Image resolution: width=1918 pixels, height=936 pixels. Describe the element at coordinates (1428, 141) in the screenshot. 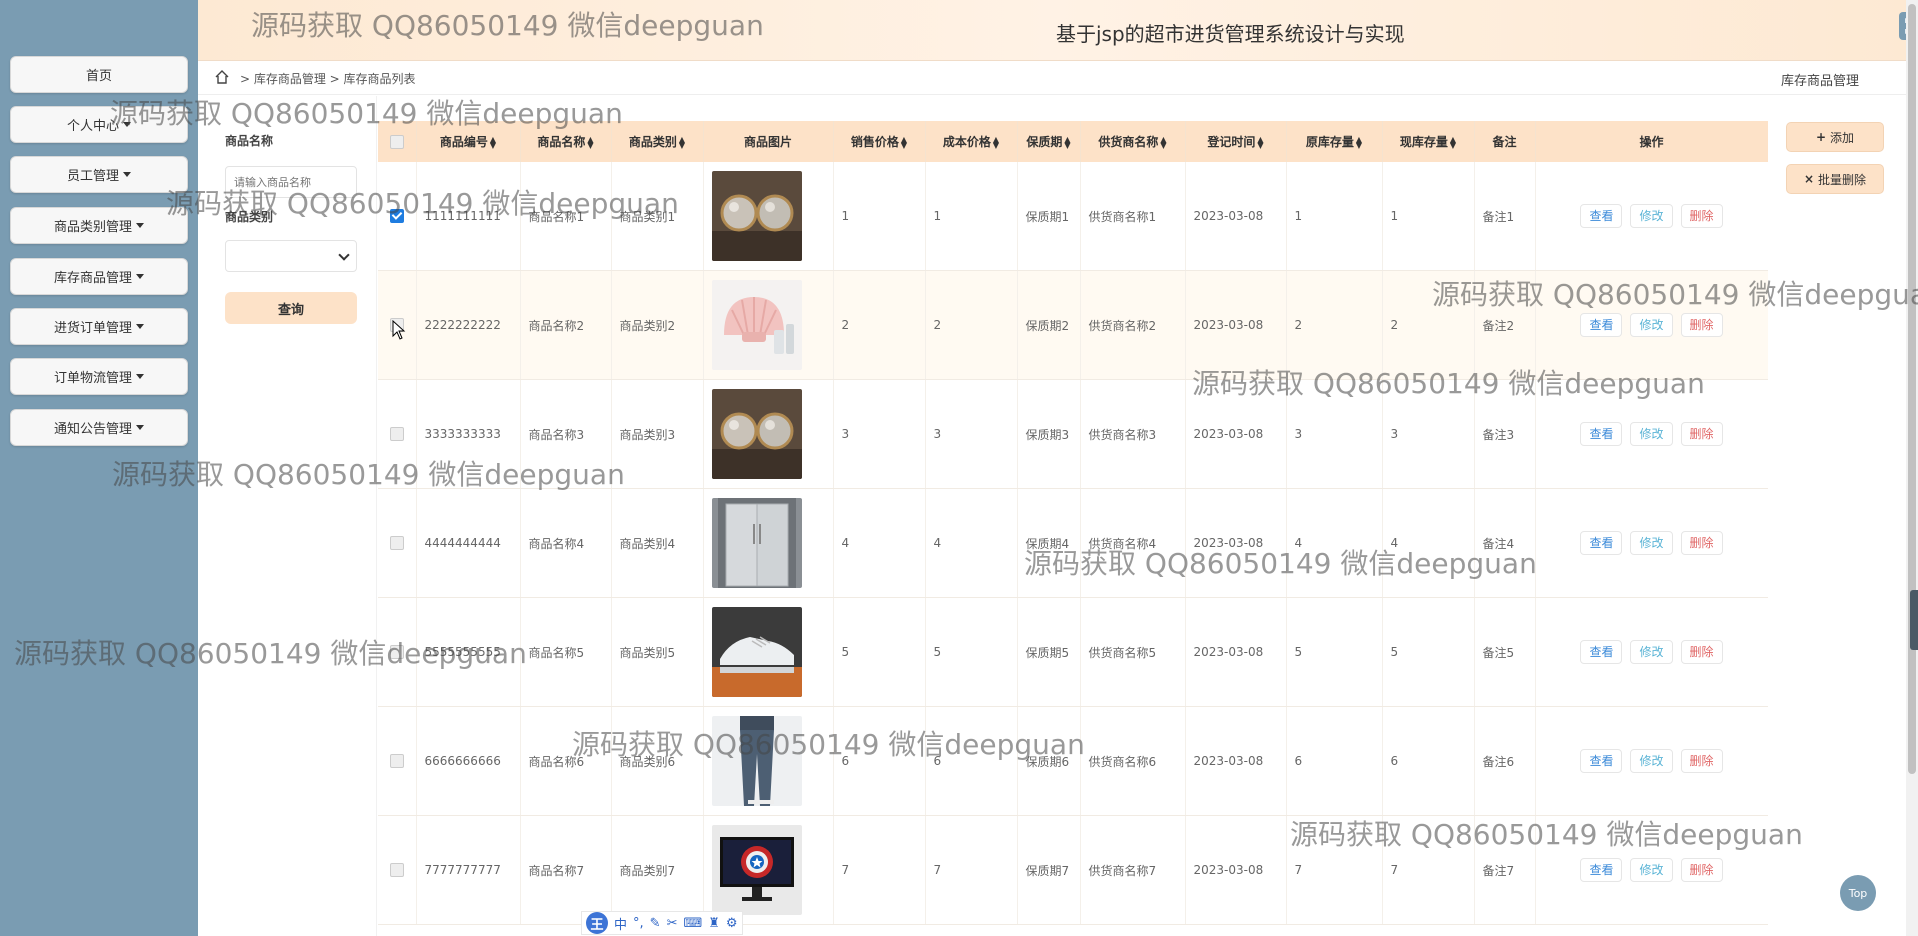

I see `col-header: 现库存量 ▲ ▼` at that location.